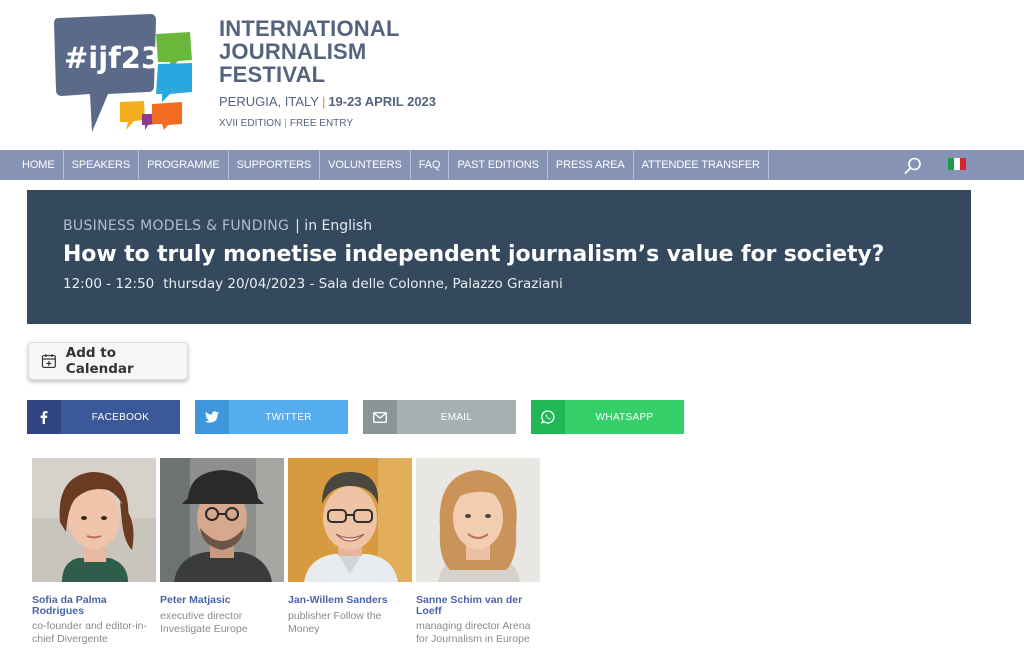  What do you see at coordinates (591, 165) in the screenshot?
I see `nav-item-press-area: PRESS AREA` at bounding box center [591, 165].